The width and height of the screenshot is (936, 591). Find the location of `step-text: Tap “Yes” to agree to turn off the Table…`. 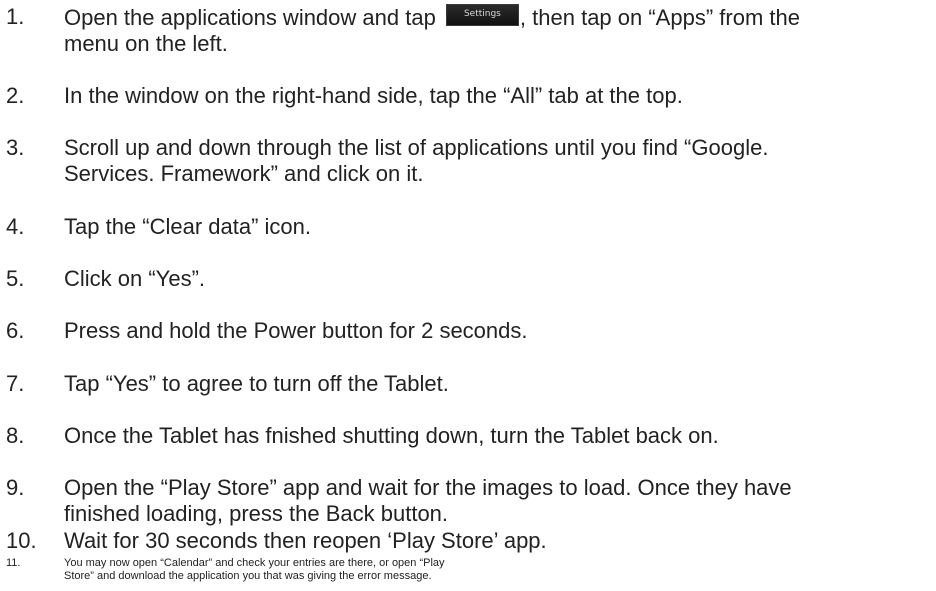

step-text: Tap “Yes” to agree to turn off the Table… is located at coordinates (256, 383).